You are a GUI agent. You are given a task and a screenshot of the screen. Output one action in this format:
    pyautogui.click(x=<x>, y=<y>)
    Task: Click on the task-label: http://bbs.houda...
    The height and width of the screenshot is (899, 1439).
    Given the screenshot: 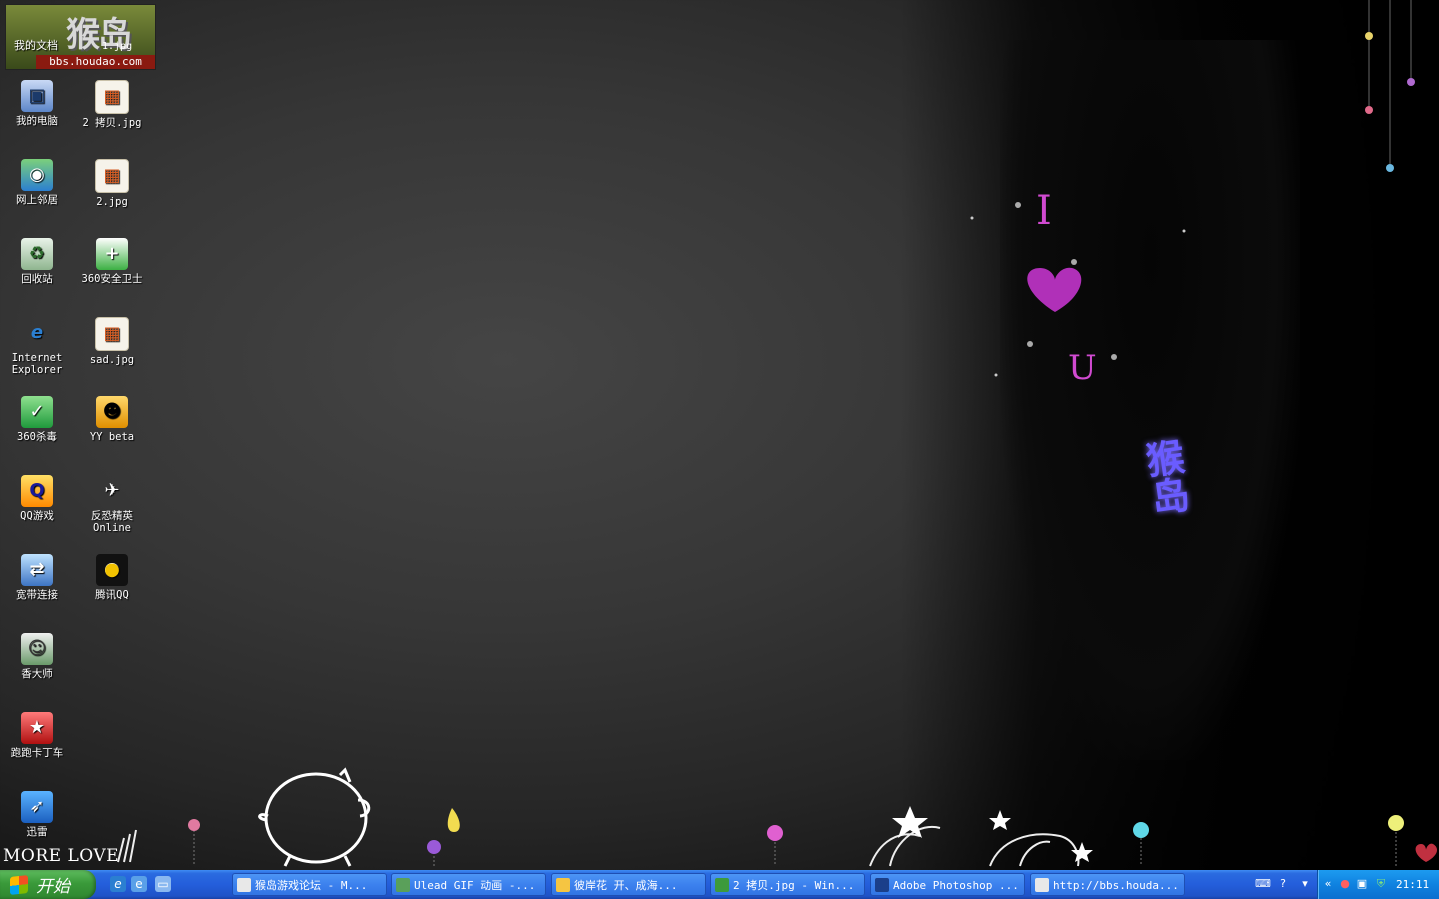 What is the action you would take?
    pyautogui.click(x=1116, y=885)
    